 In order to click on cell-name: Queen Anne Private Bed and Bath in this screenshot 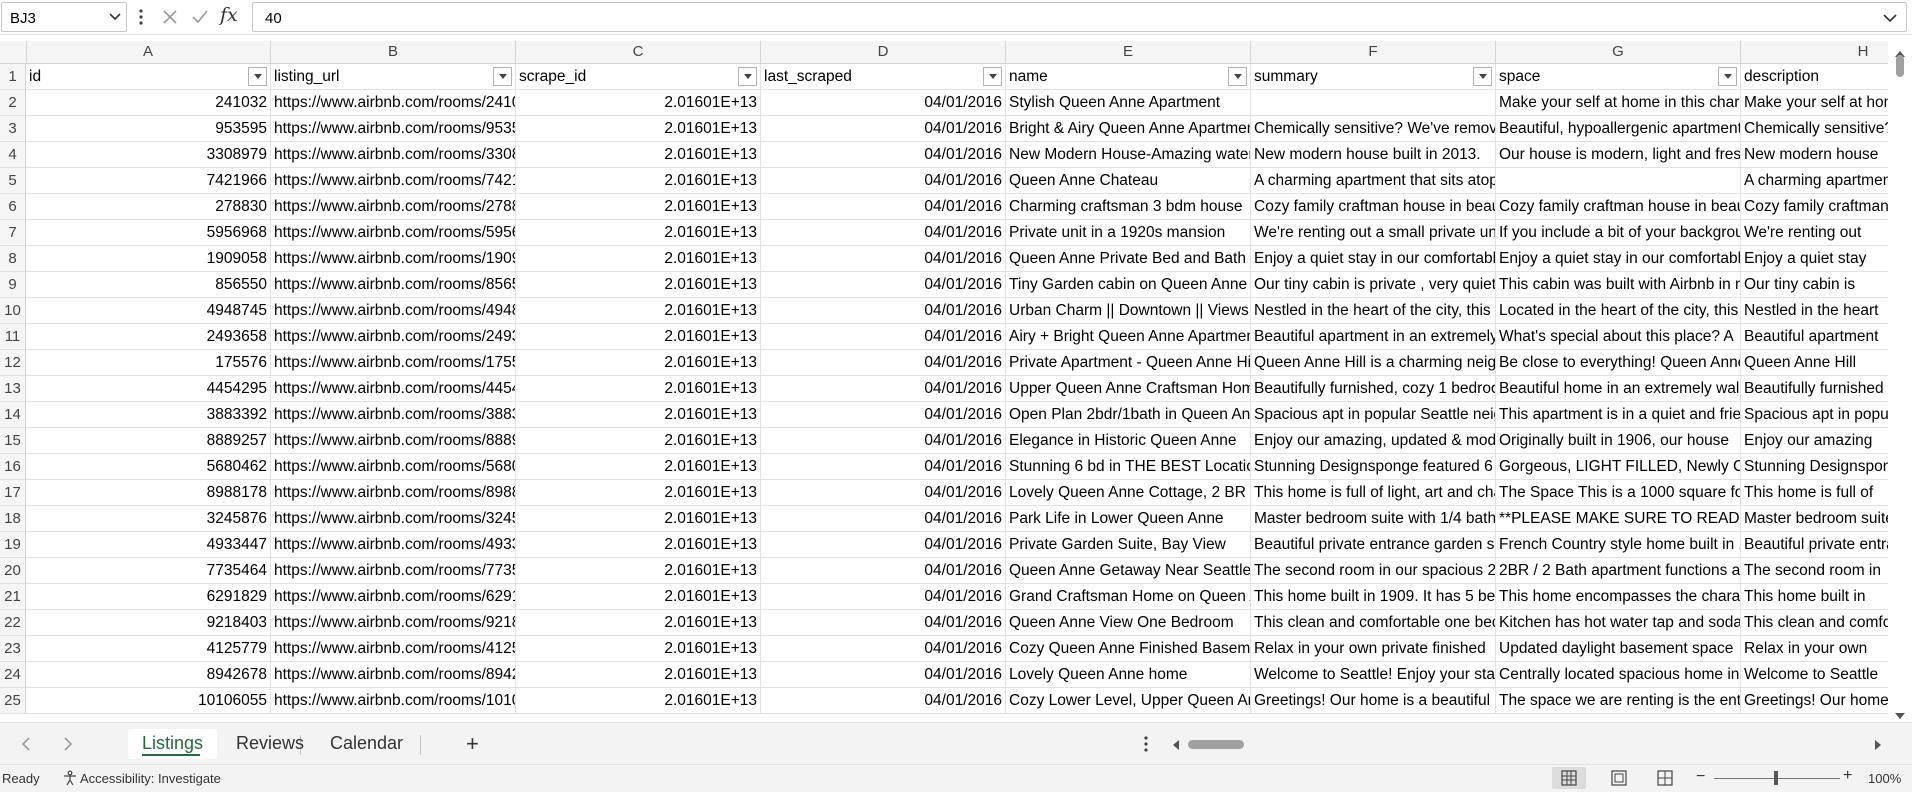, I will do `click(1128, 259)`.